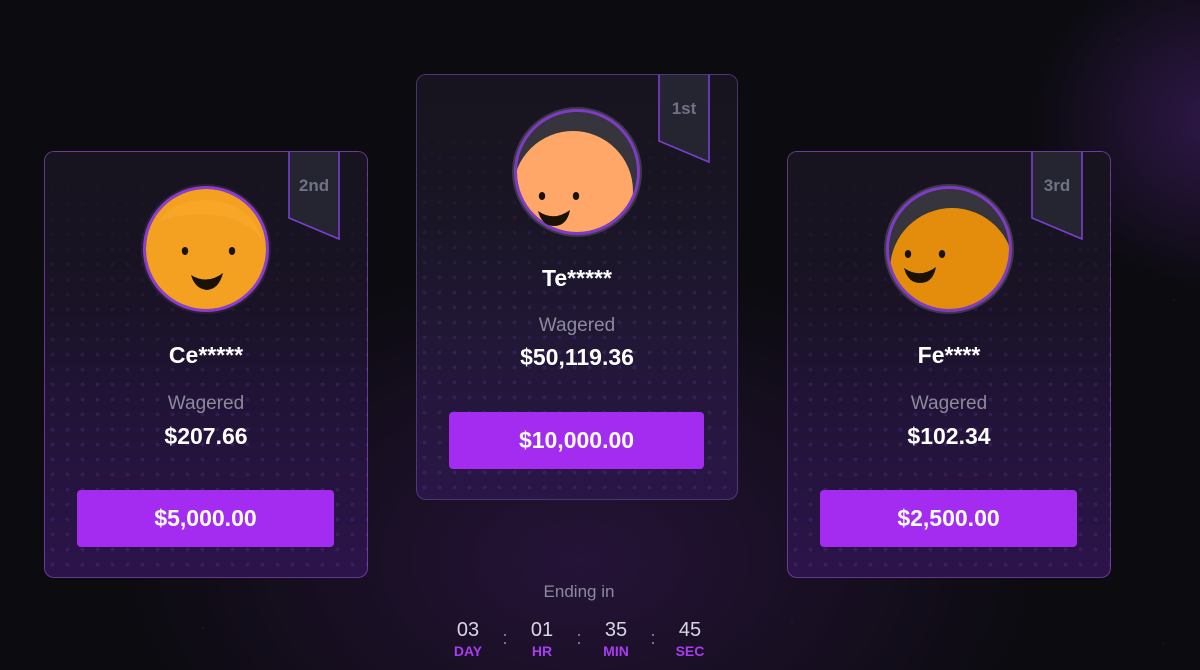 This screenshot has height=670, width=1200. What do you see at coordinates (949, 355) in the screenshot?
I see `player-name: Fe****` at bounding box center [949, 355].